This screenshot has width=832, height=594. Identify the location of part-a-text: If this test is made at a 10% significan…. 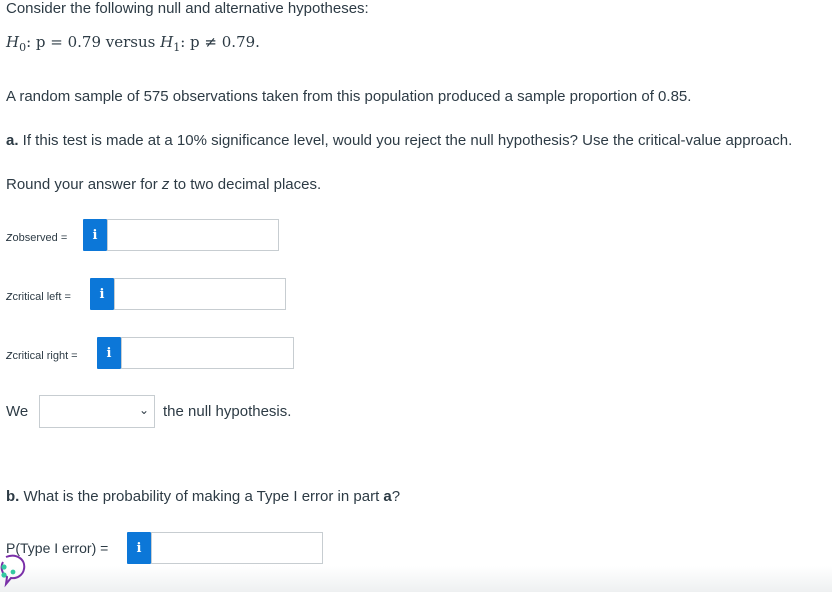
(405, 140).